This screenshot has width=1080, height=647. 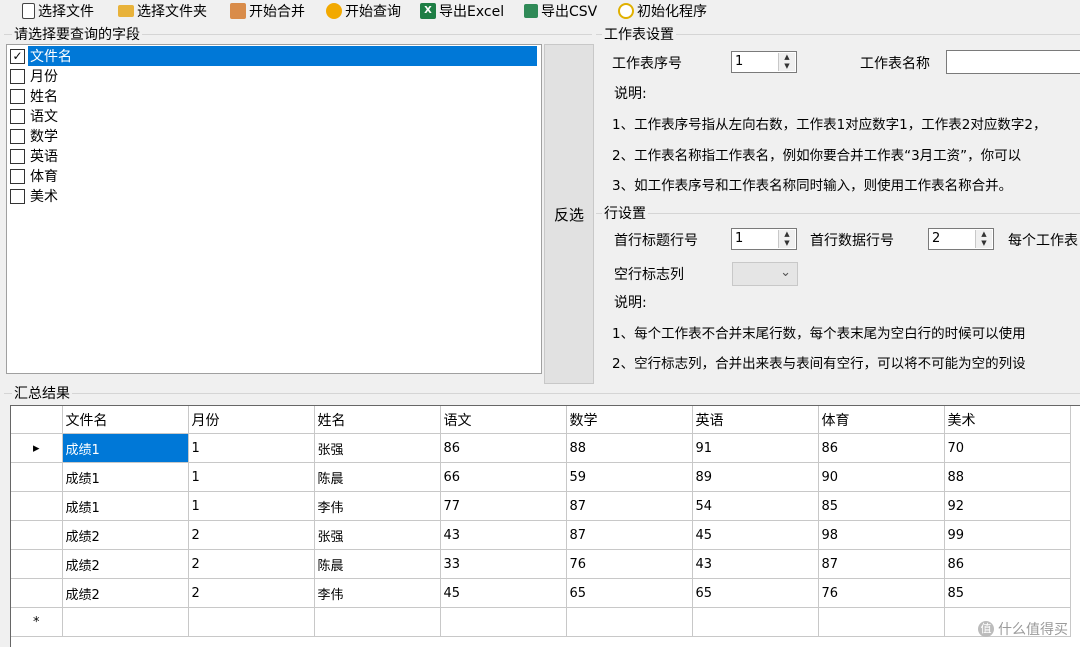 I want to click on column-header: 英语, so click(x=755, y=420).